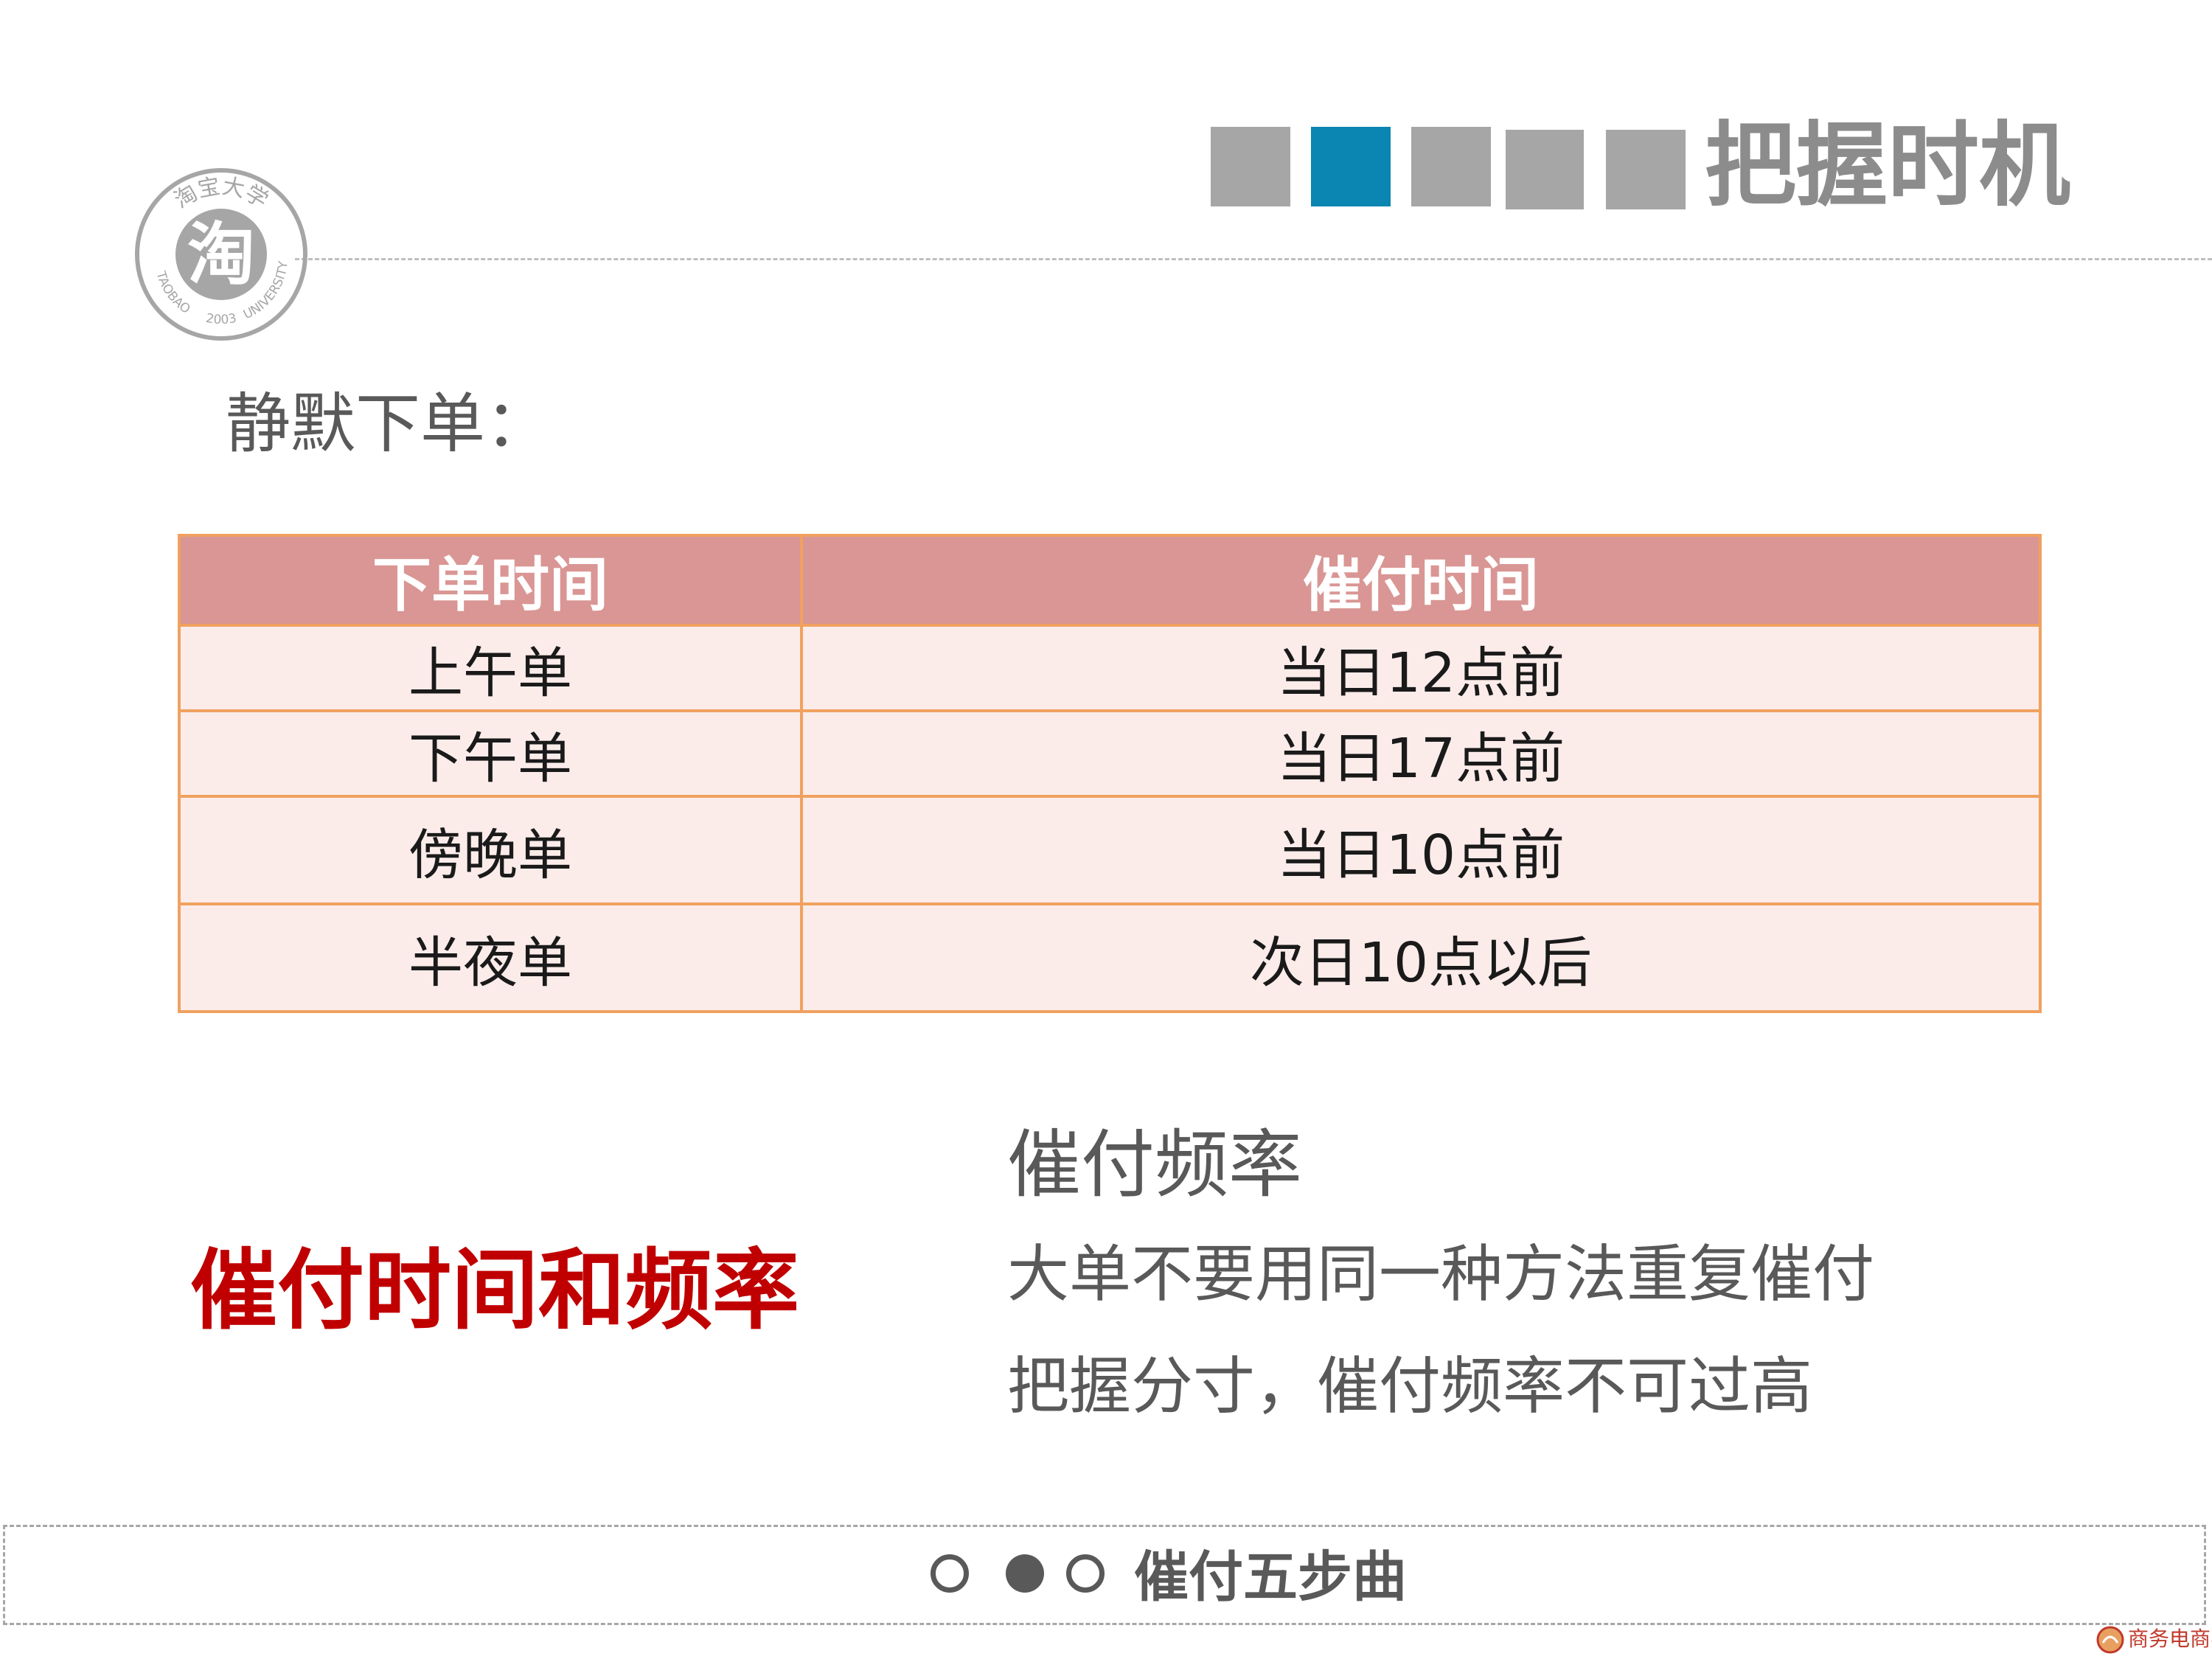  I want to click on seal-year: 2003, so click(221, 319).